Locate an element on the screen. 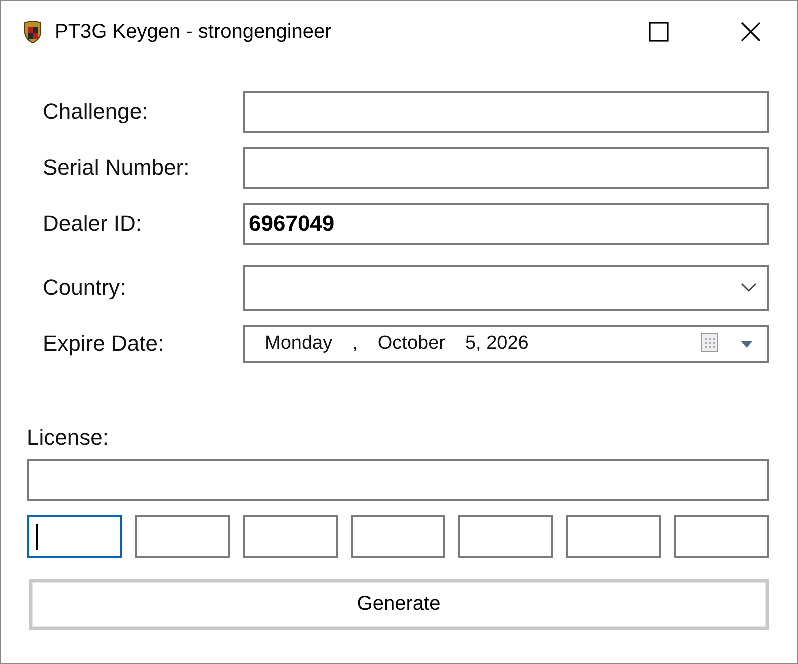 The width and height of the screenshot is (798, 664). field-label: Country: is located at coordinates (85, 288).